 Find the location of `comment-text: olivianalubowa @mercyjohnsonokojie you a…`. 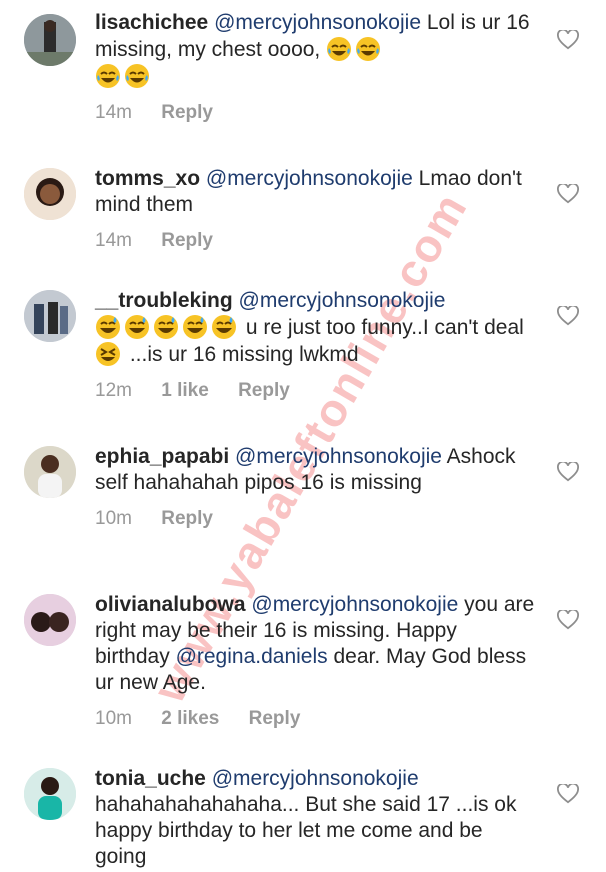

comment-text: olivianalubowa @mercyjohnsonokojie you a… is located at coordinates (315, 644).